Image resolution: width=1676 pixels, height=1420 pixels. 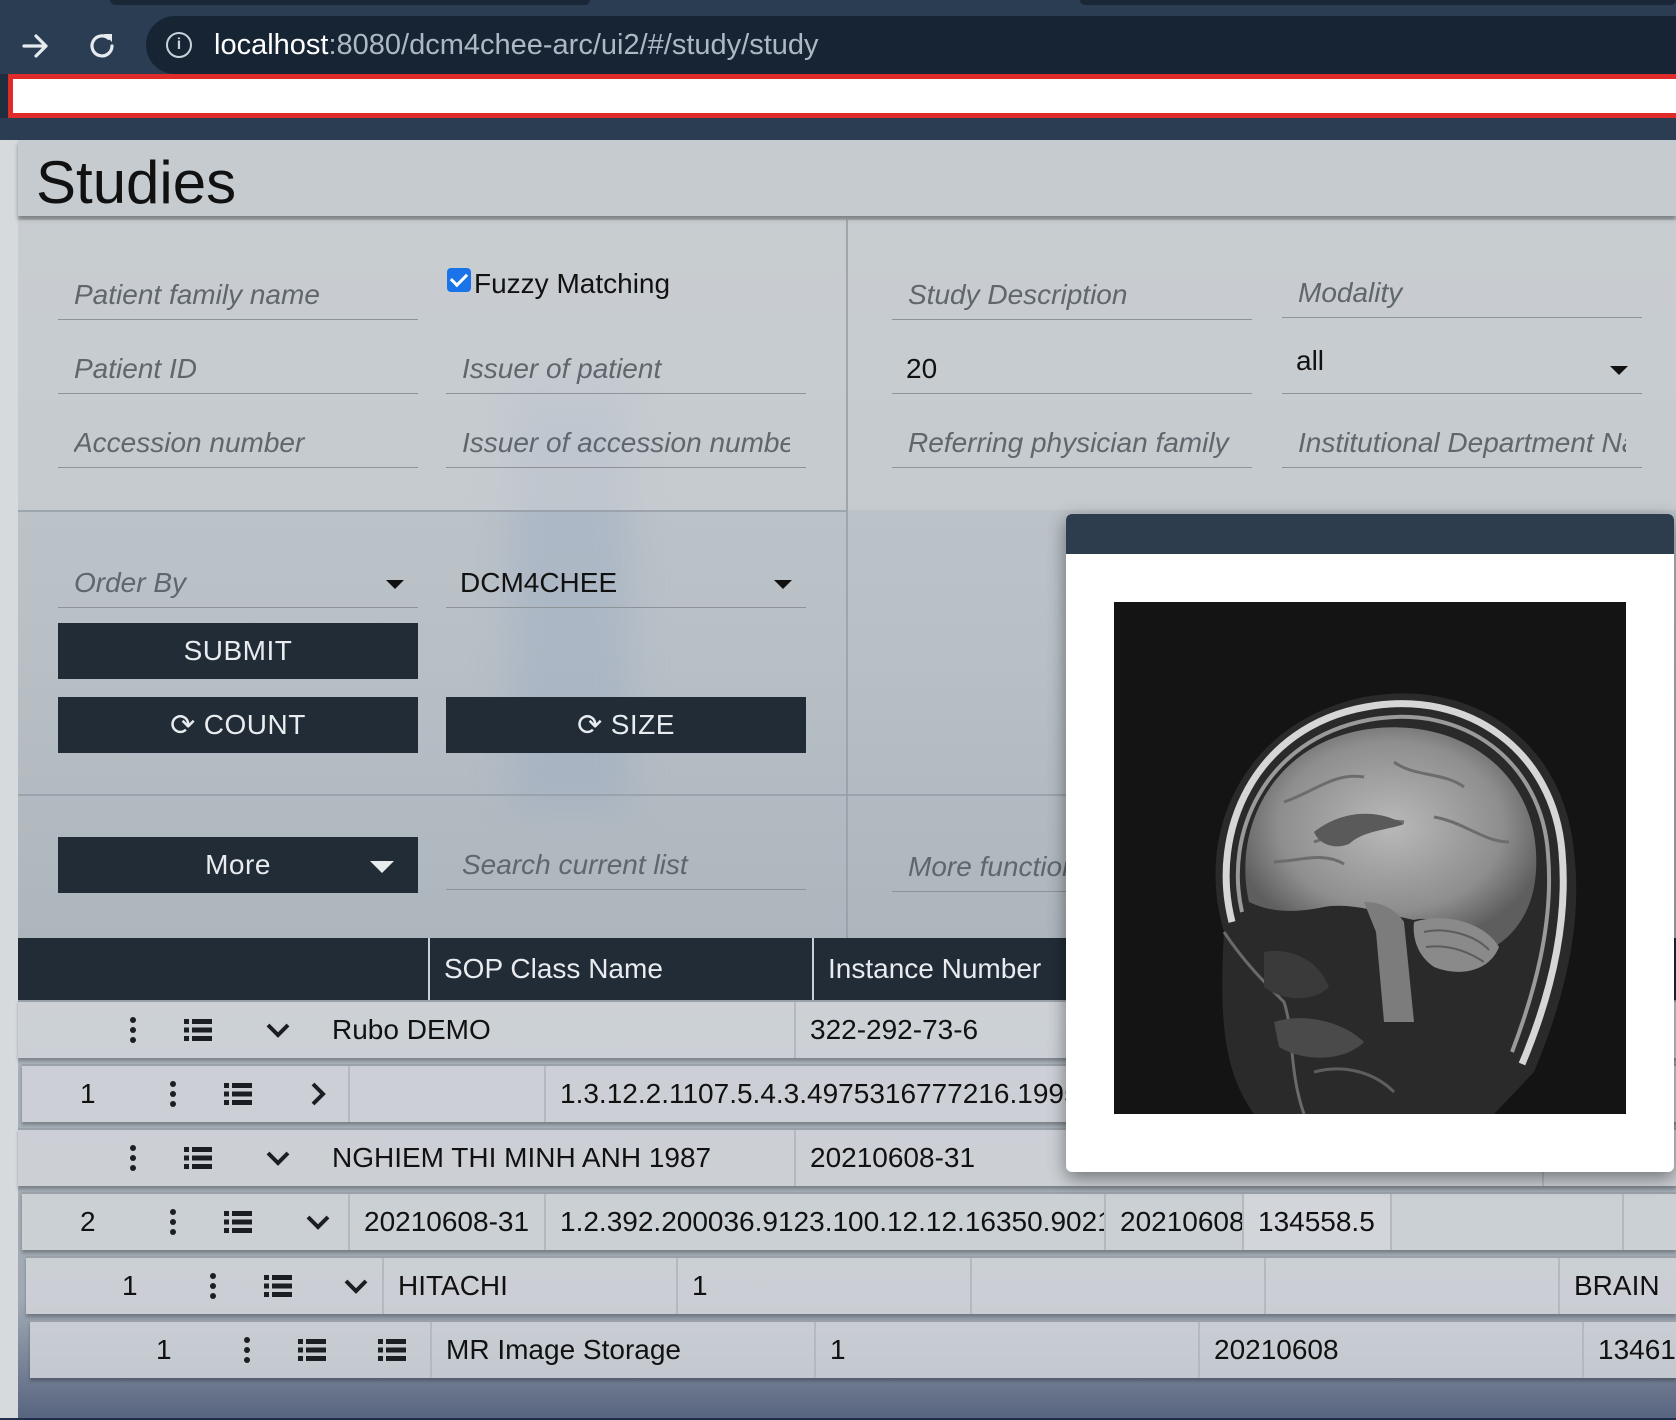 I want to click on search-current-list-input: Search current list, so click(x=626, y=866).